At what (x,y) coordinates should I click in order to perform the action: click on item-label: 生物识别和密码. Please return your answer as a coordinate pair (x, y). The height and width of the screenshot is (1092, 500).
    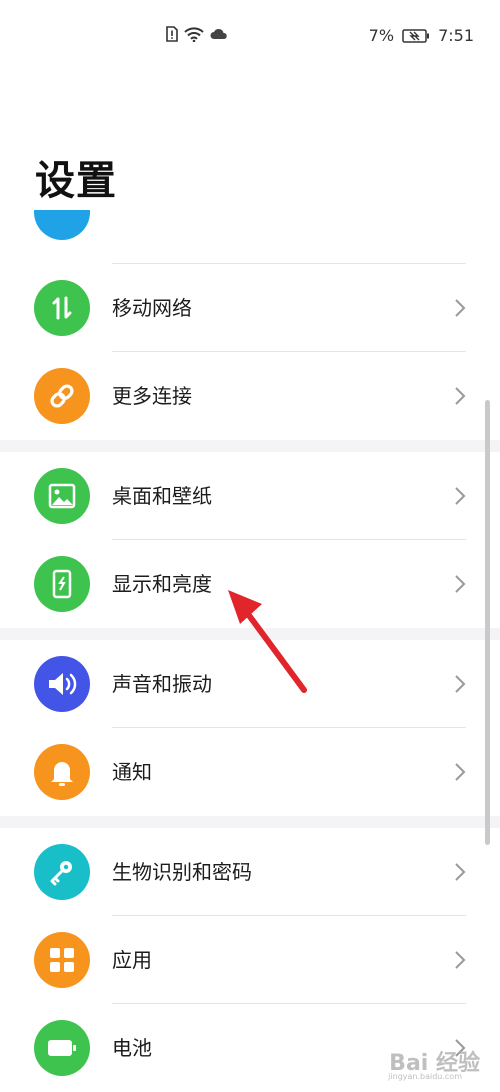
    Looking at the image, I should click on (182, 872).